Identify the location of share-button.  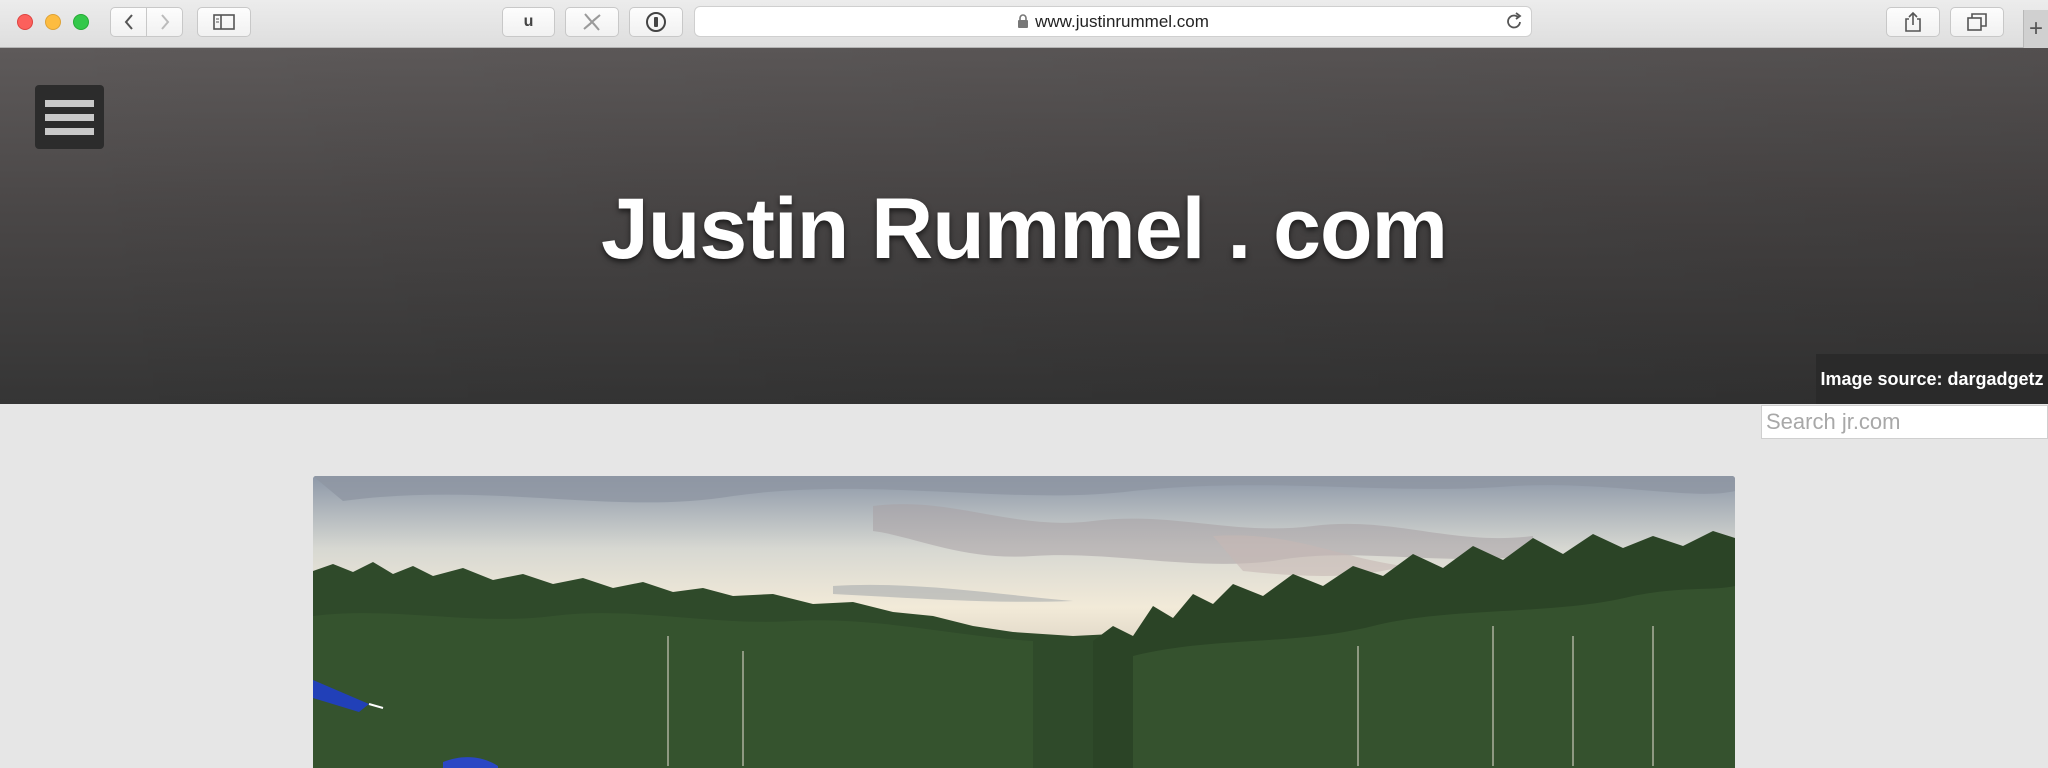
(1913, 22).